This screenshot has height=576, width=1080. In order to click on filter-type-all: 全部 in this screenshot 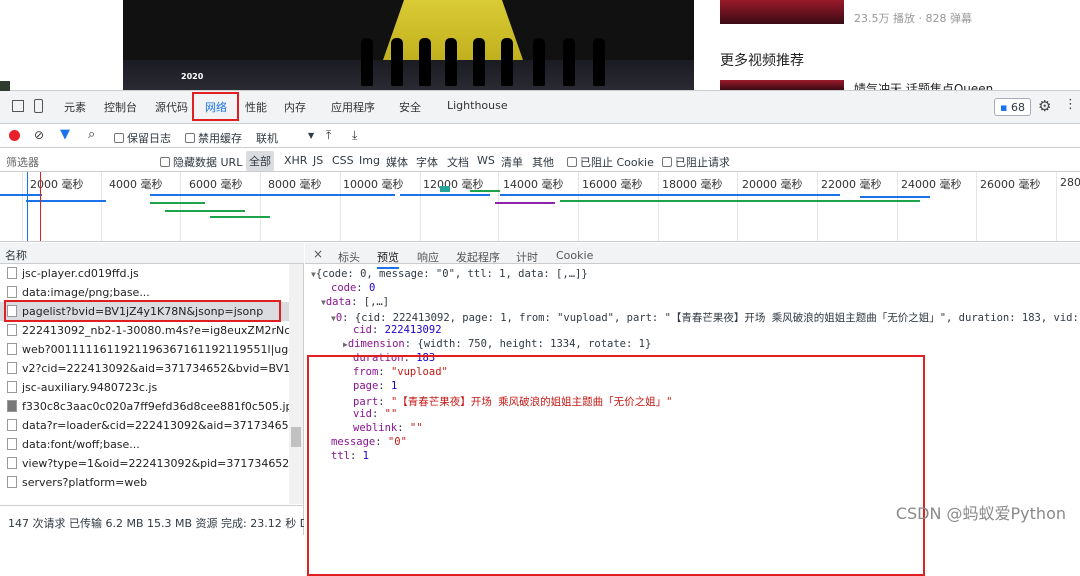, I will do `click(260, 161)`.